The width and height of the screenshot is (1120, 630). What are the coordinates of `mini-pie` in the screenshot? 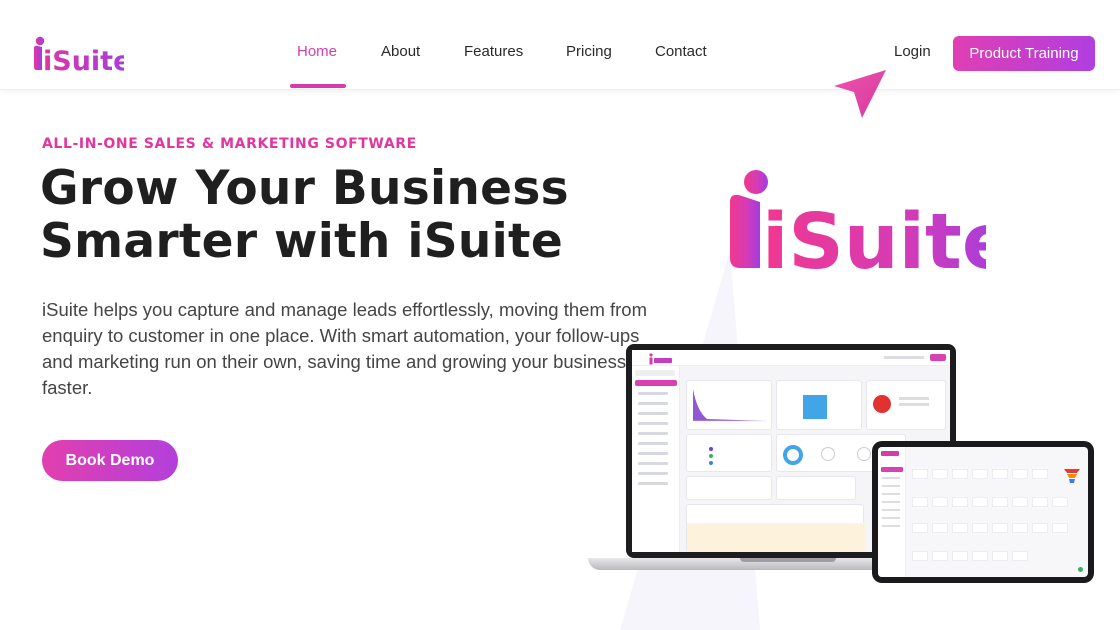 It's located at (882, 404).